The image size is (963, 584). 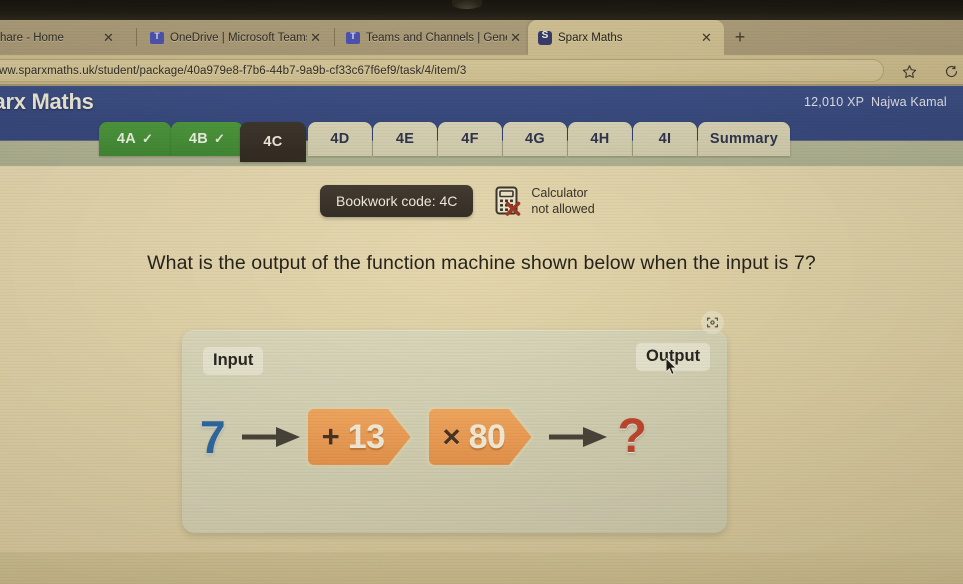 What do you see at coordinates (233, 361) in the screenshot?
I see `input-label: Input` at bounding box center [233, 361].